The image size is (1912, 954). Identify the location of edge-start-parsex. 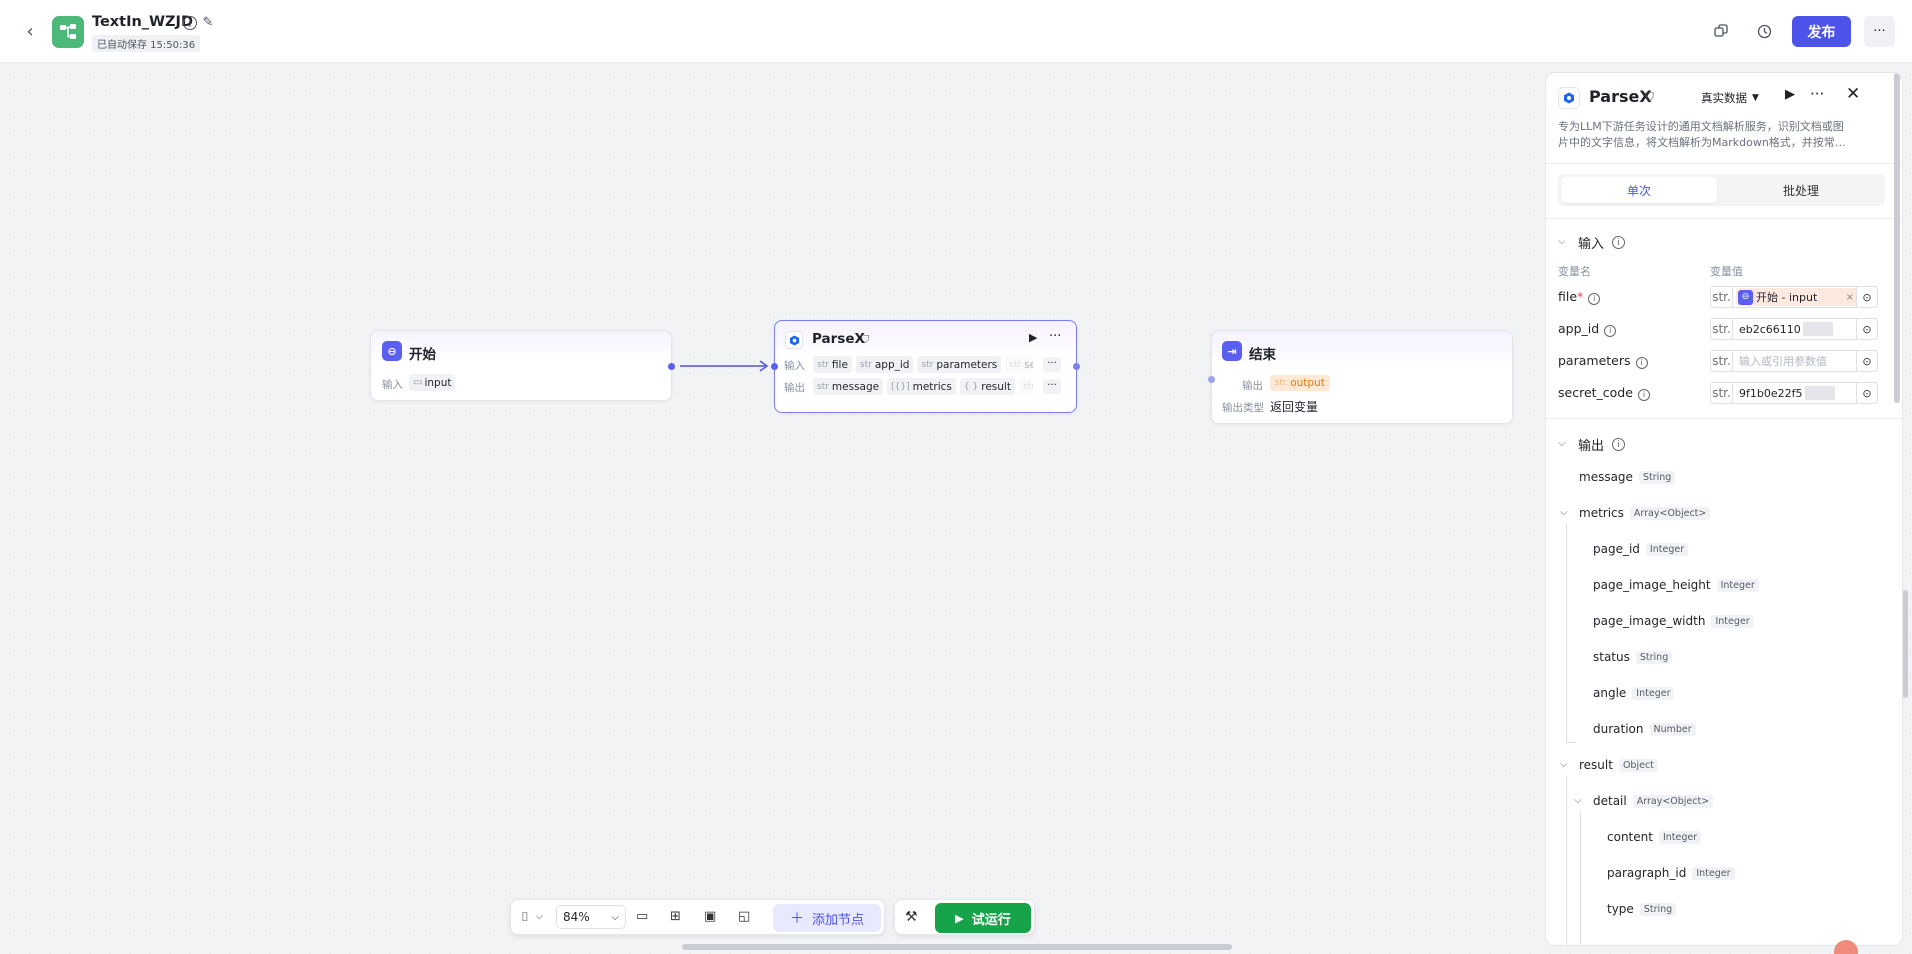
(724, 366).